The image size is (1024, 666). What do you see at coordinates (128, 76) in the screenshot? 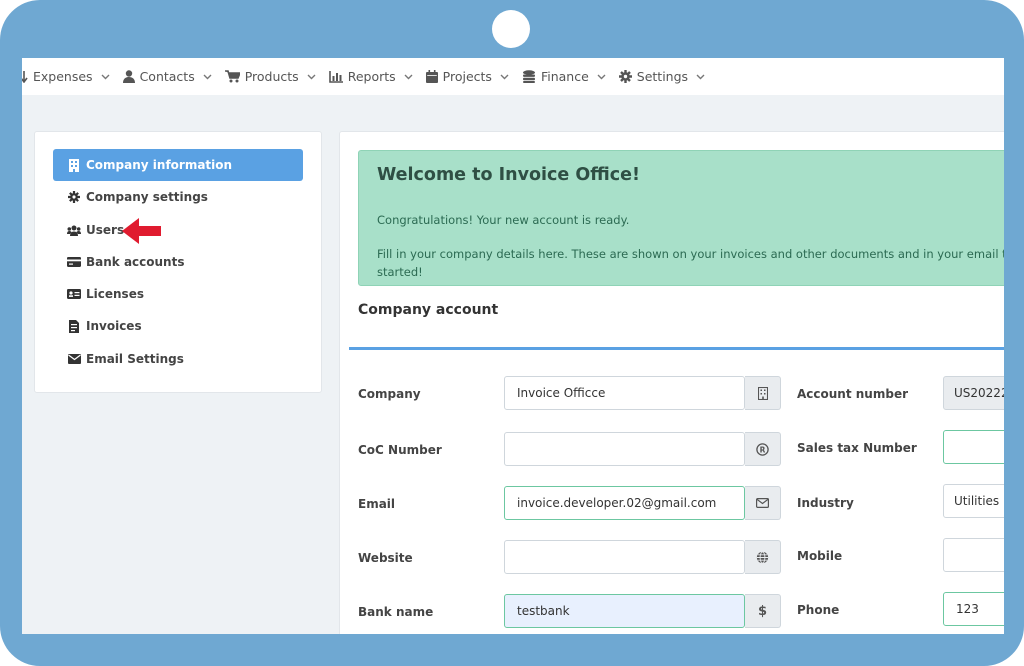
I see `user-icon` at bounding box center [128, 76].